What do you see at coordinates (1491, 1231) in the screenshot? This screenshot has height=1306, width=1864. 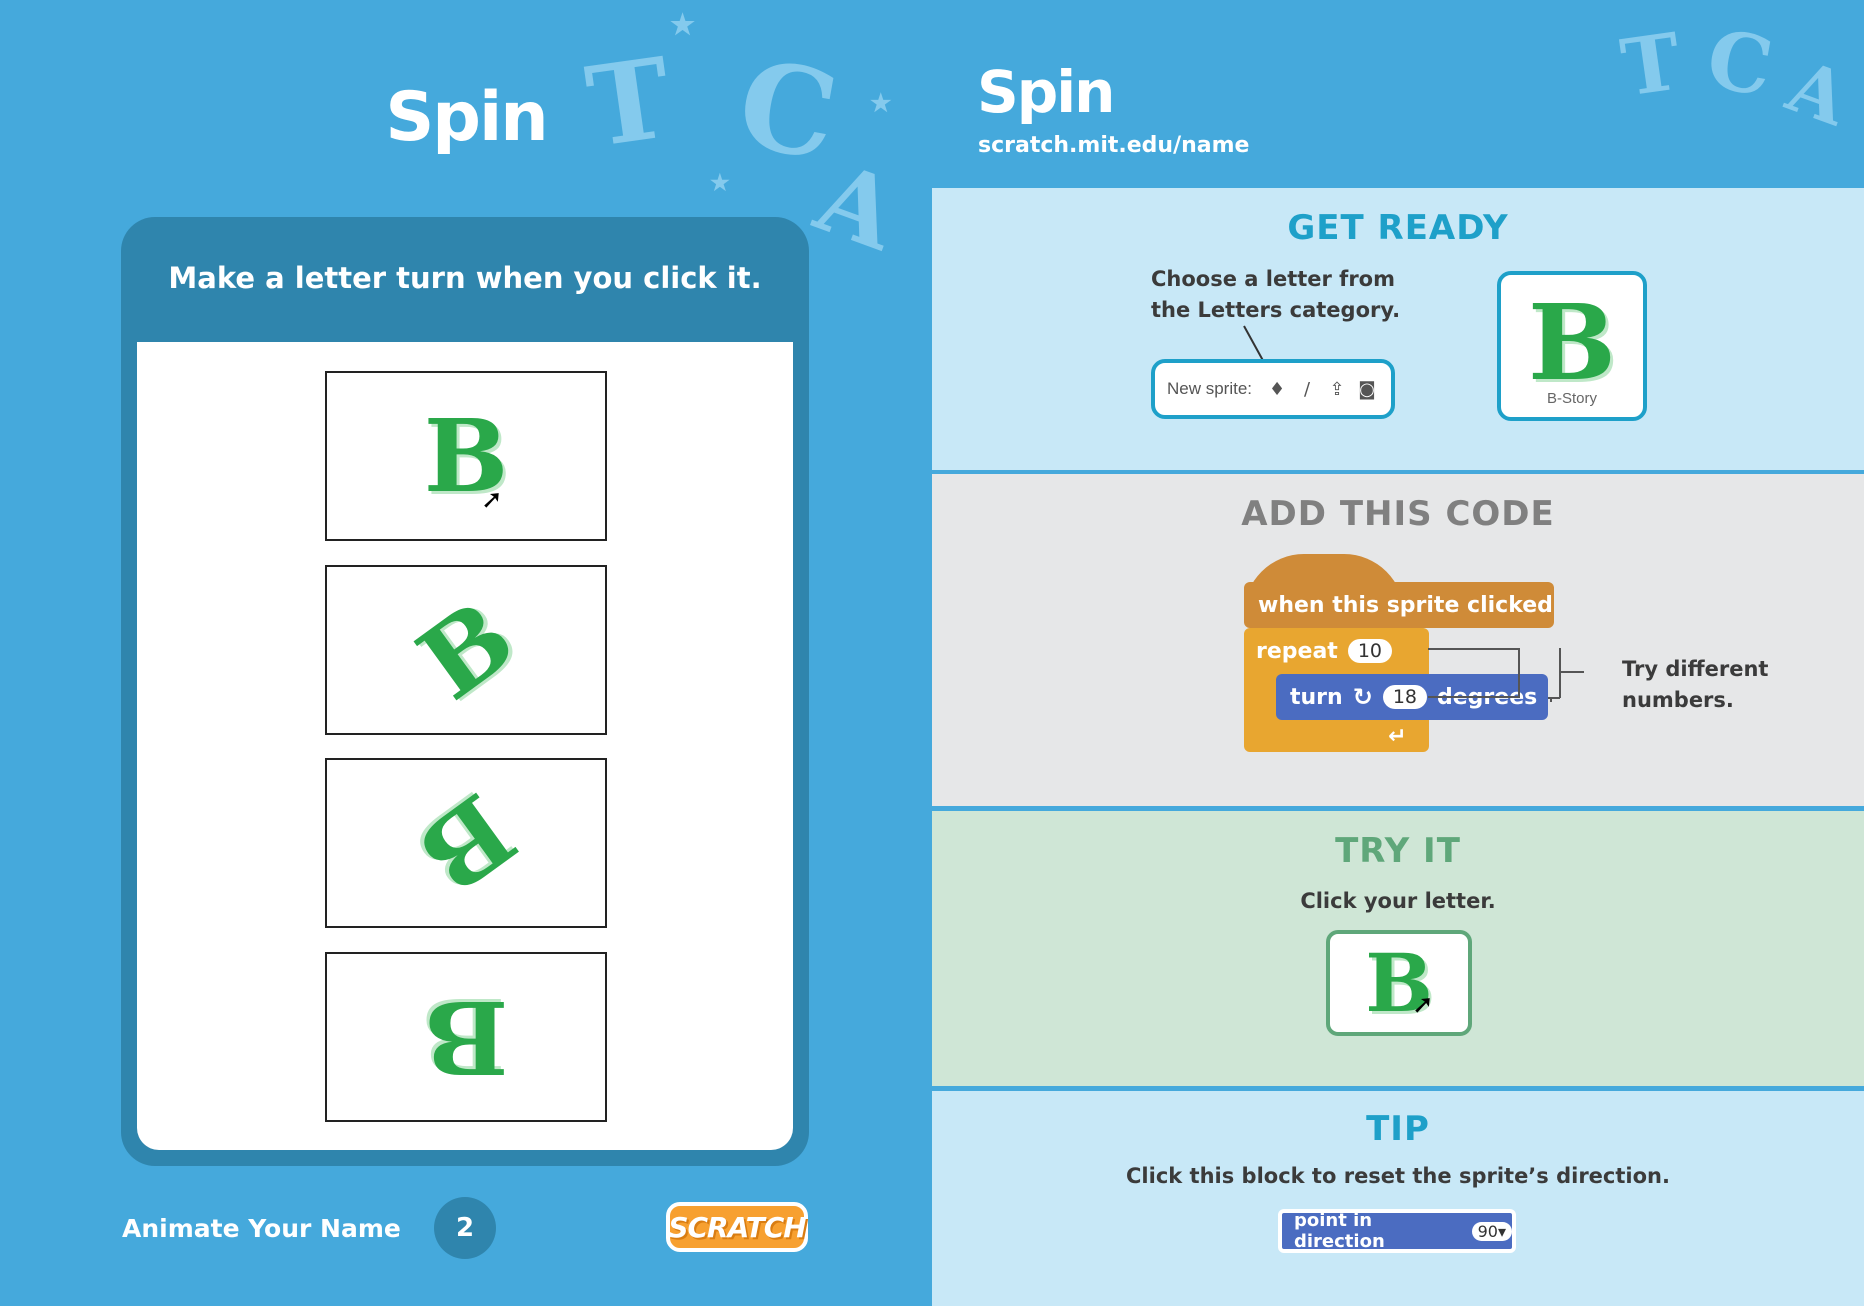 I see `direction-dropdown: 90▾` at bounding box center [1491, 1231].